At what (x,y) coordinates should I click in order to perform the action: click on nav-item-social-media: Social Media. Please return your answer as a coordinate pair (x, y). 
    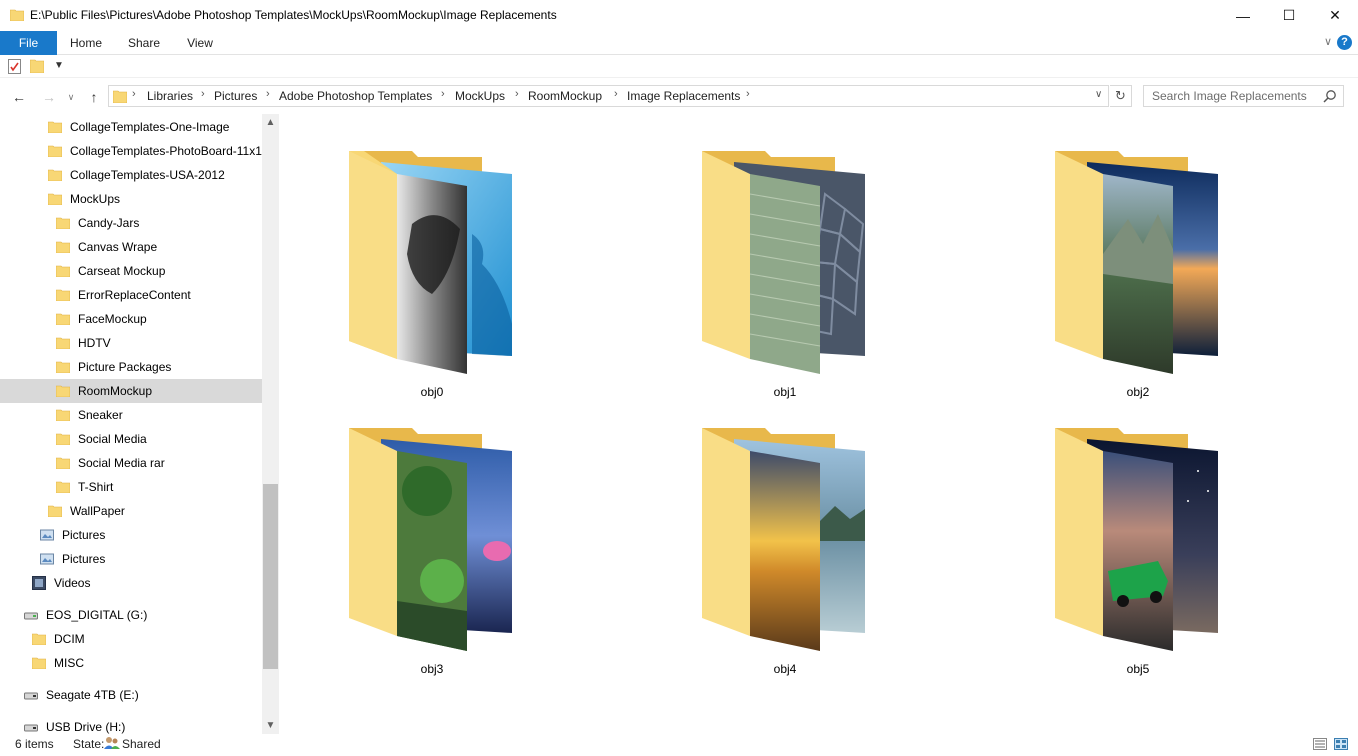
    Looking at the image, I should click on (159, 439).